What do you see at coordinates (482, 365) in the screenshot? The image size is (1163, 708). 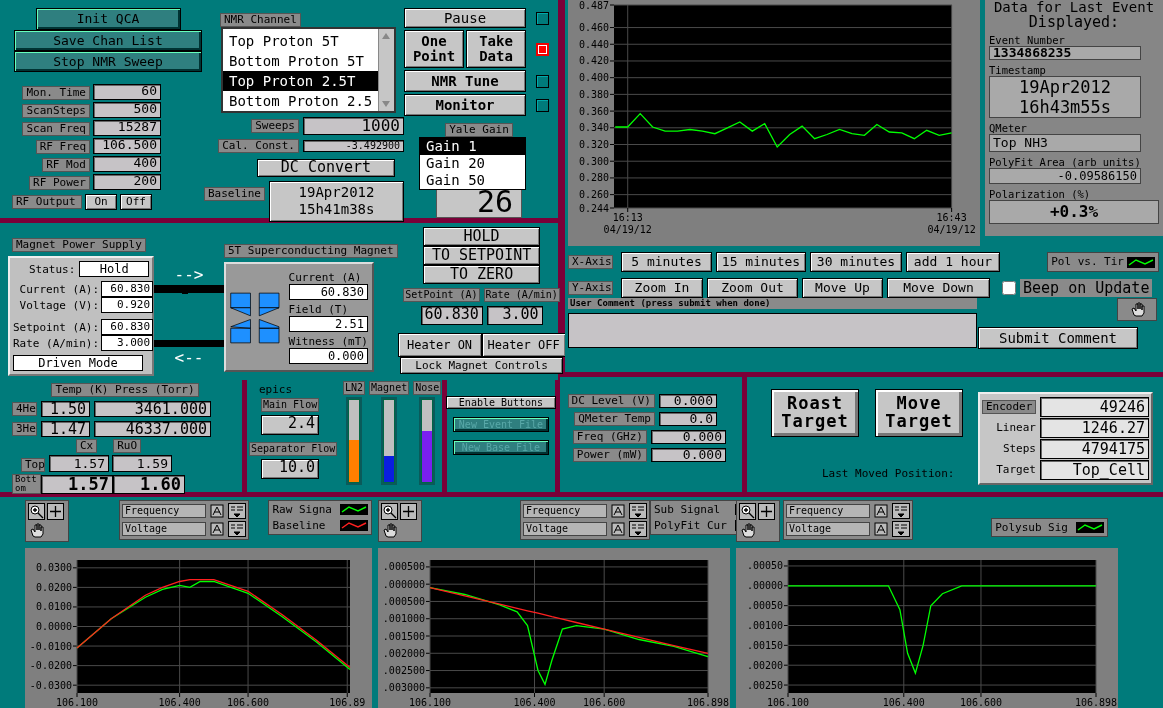 I see `command-button: Lock Magnet Controls` at bounding box center [482, 365].